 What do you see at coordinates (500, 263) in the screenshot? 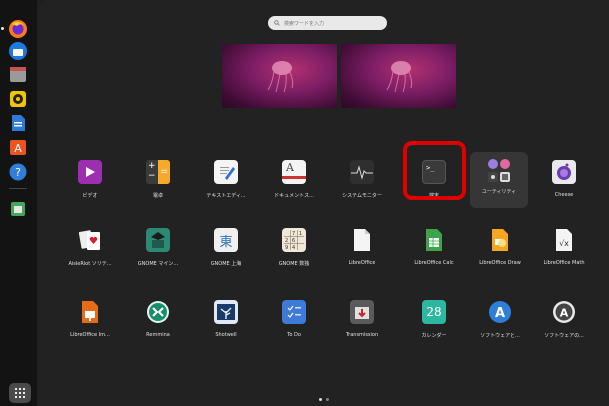
I see `app-label: LibreOffice Draw` at bounding box center [500, 263].